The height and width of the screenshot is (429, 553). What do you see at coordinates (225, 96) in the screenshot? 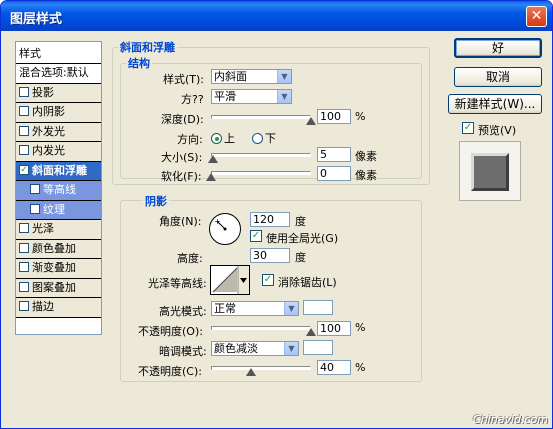
I see `technique-select-value: 平滑` at bounding box center [225, 96].